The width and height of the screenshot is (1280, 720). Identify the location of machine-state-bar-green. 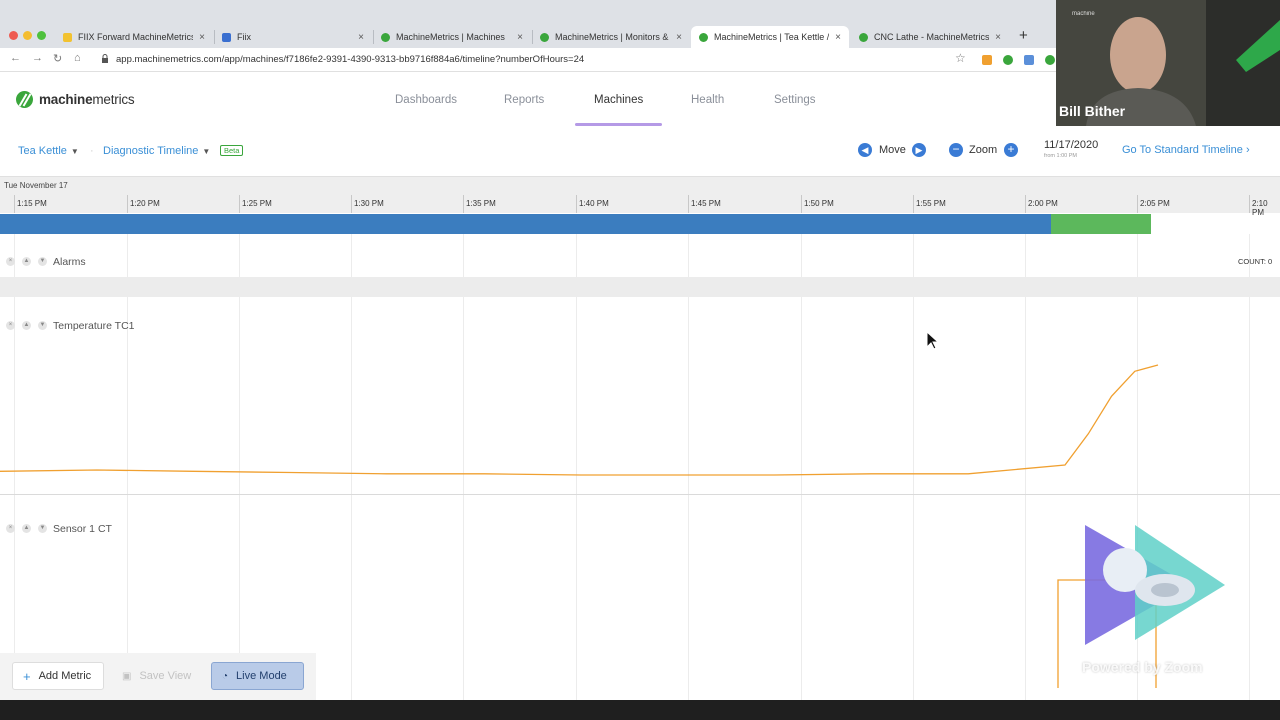
(1101, 224).